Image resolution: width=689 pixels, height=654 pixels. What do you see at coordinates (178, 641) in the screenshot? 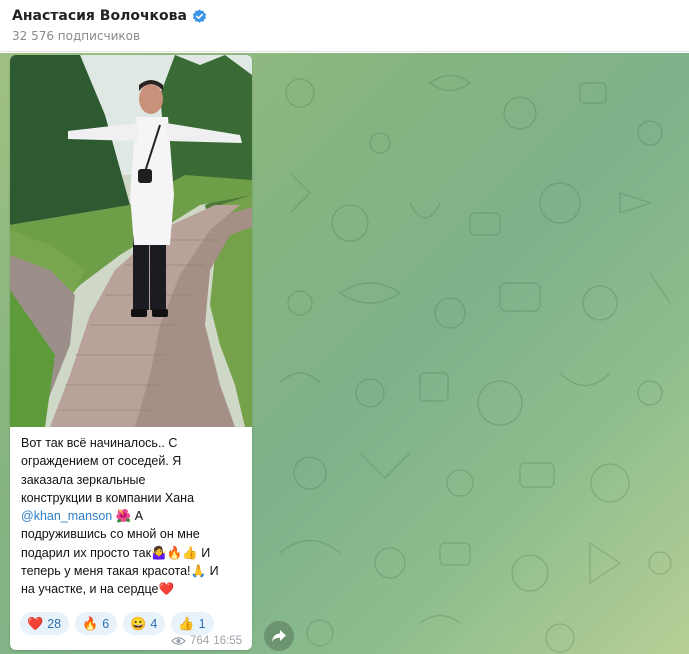
I see `eye-icon` at bounding box center [178, 641].